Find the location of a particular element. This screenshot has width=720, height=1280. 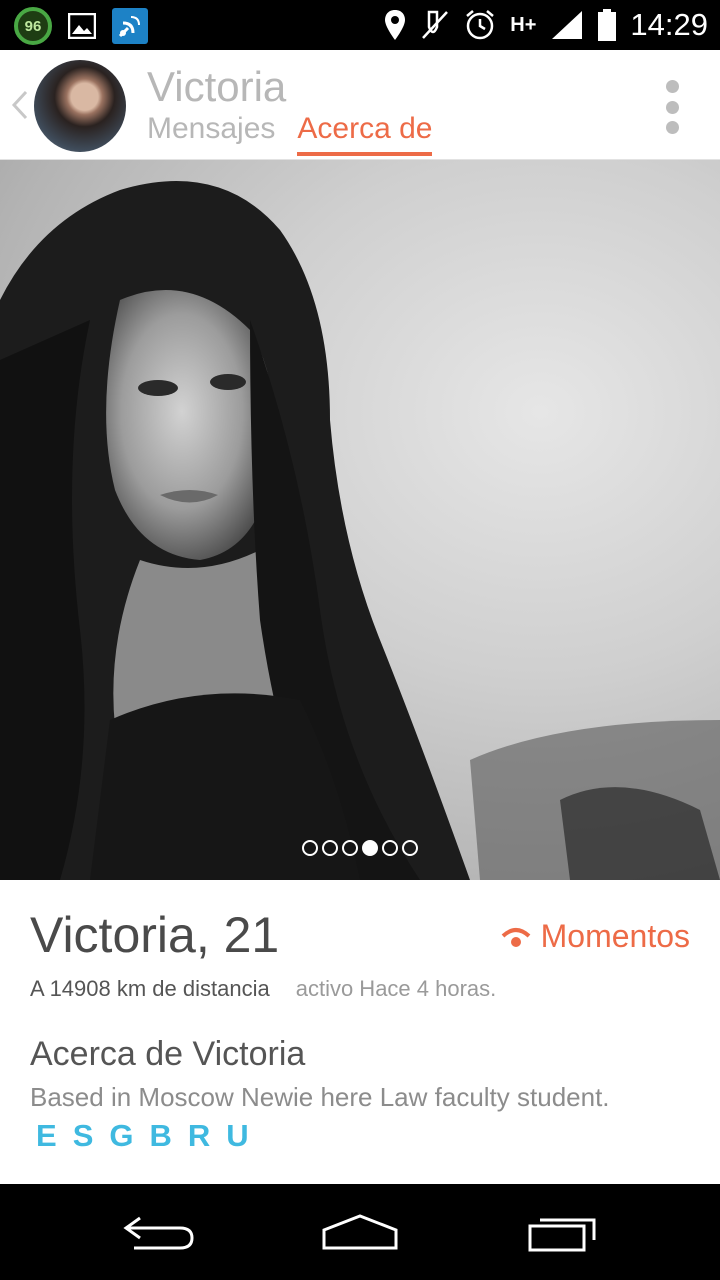

overflow-menu-icon is located at coordinates (672, 107).